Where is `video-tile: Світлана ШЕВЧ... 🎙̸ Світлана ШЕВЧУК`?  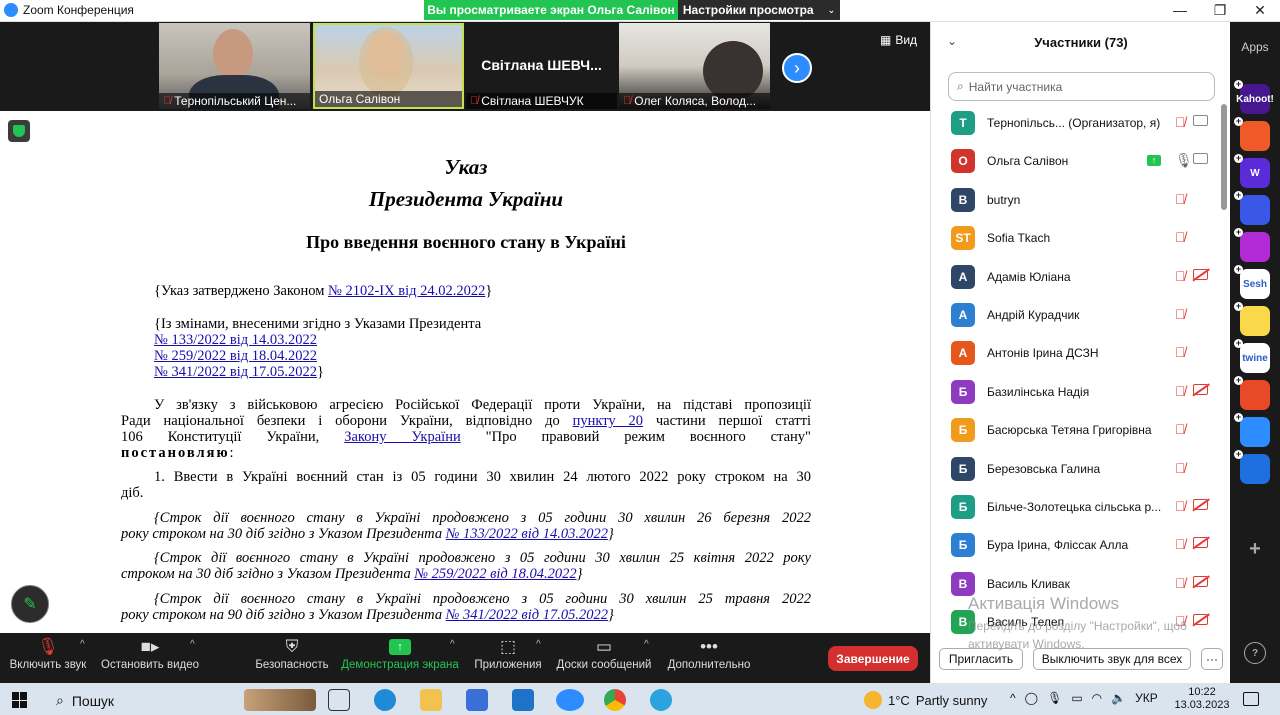 video-tile: Світлана ШЕВЧ... 🎙̸ Світлана ШЕВЧУК is located at coordinates (541, 66).